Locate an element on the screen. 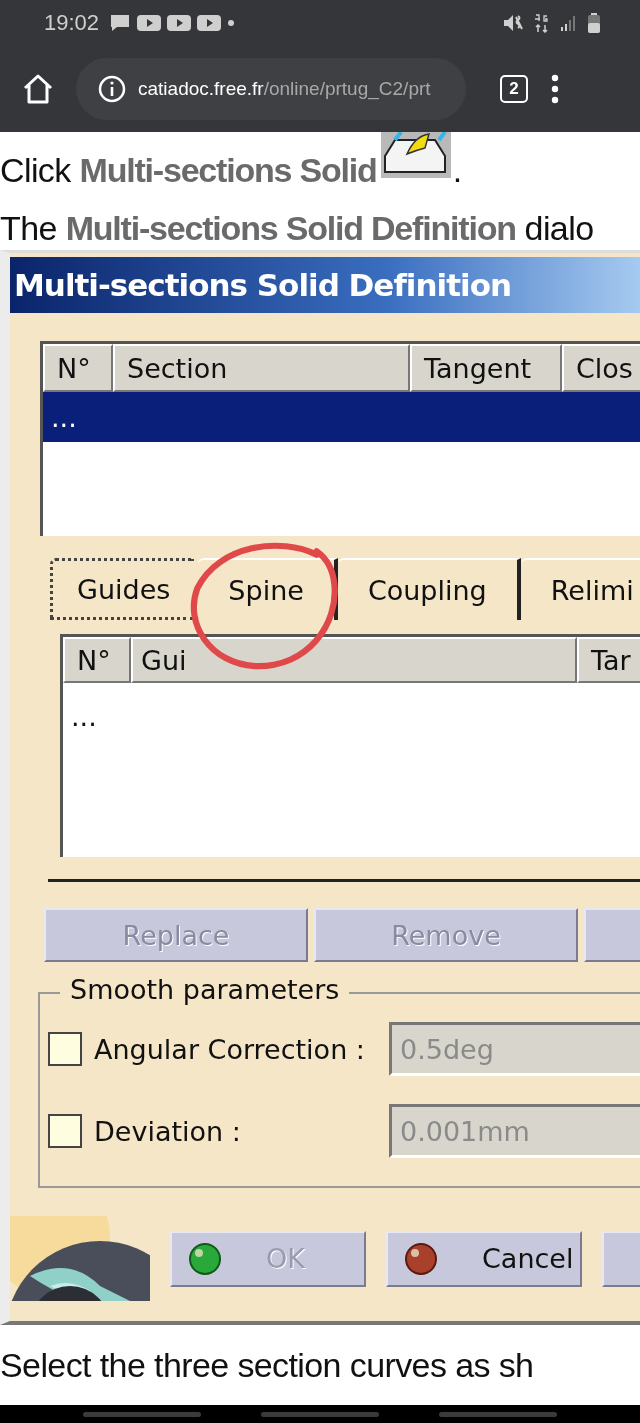  clock-time: 19:02 is located at coordinates (72, 22).